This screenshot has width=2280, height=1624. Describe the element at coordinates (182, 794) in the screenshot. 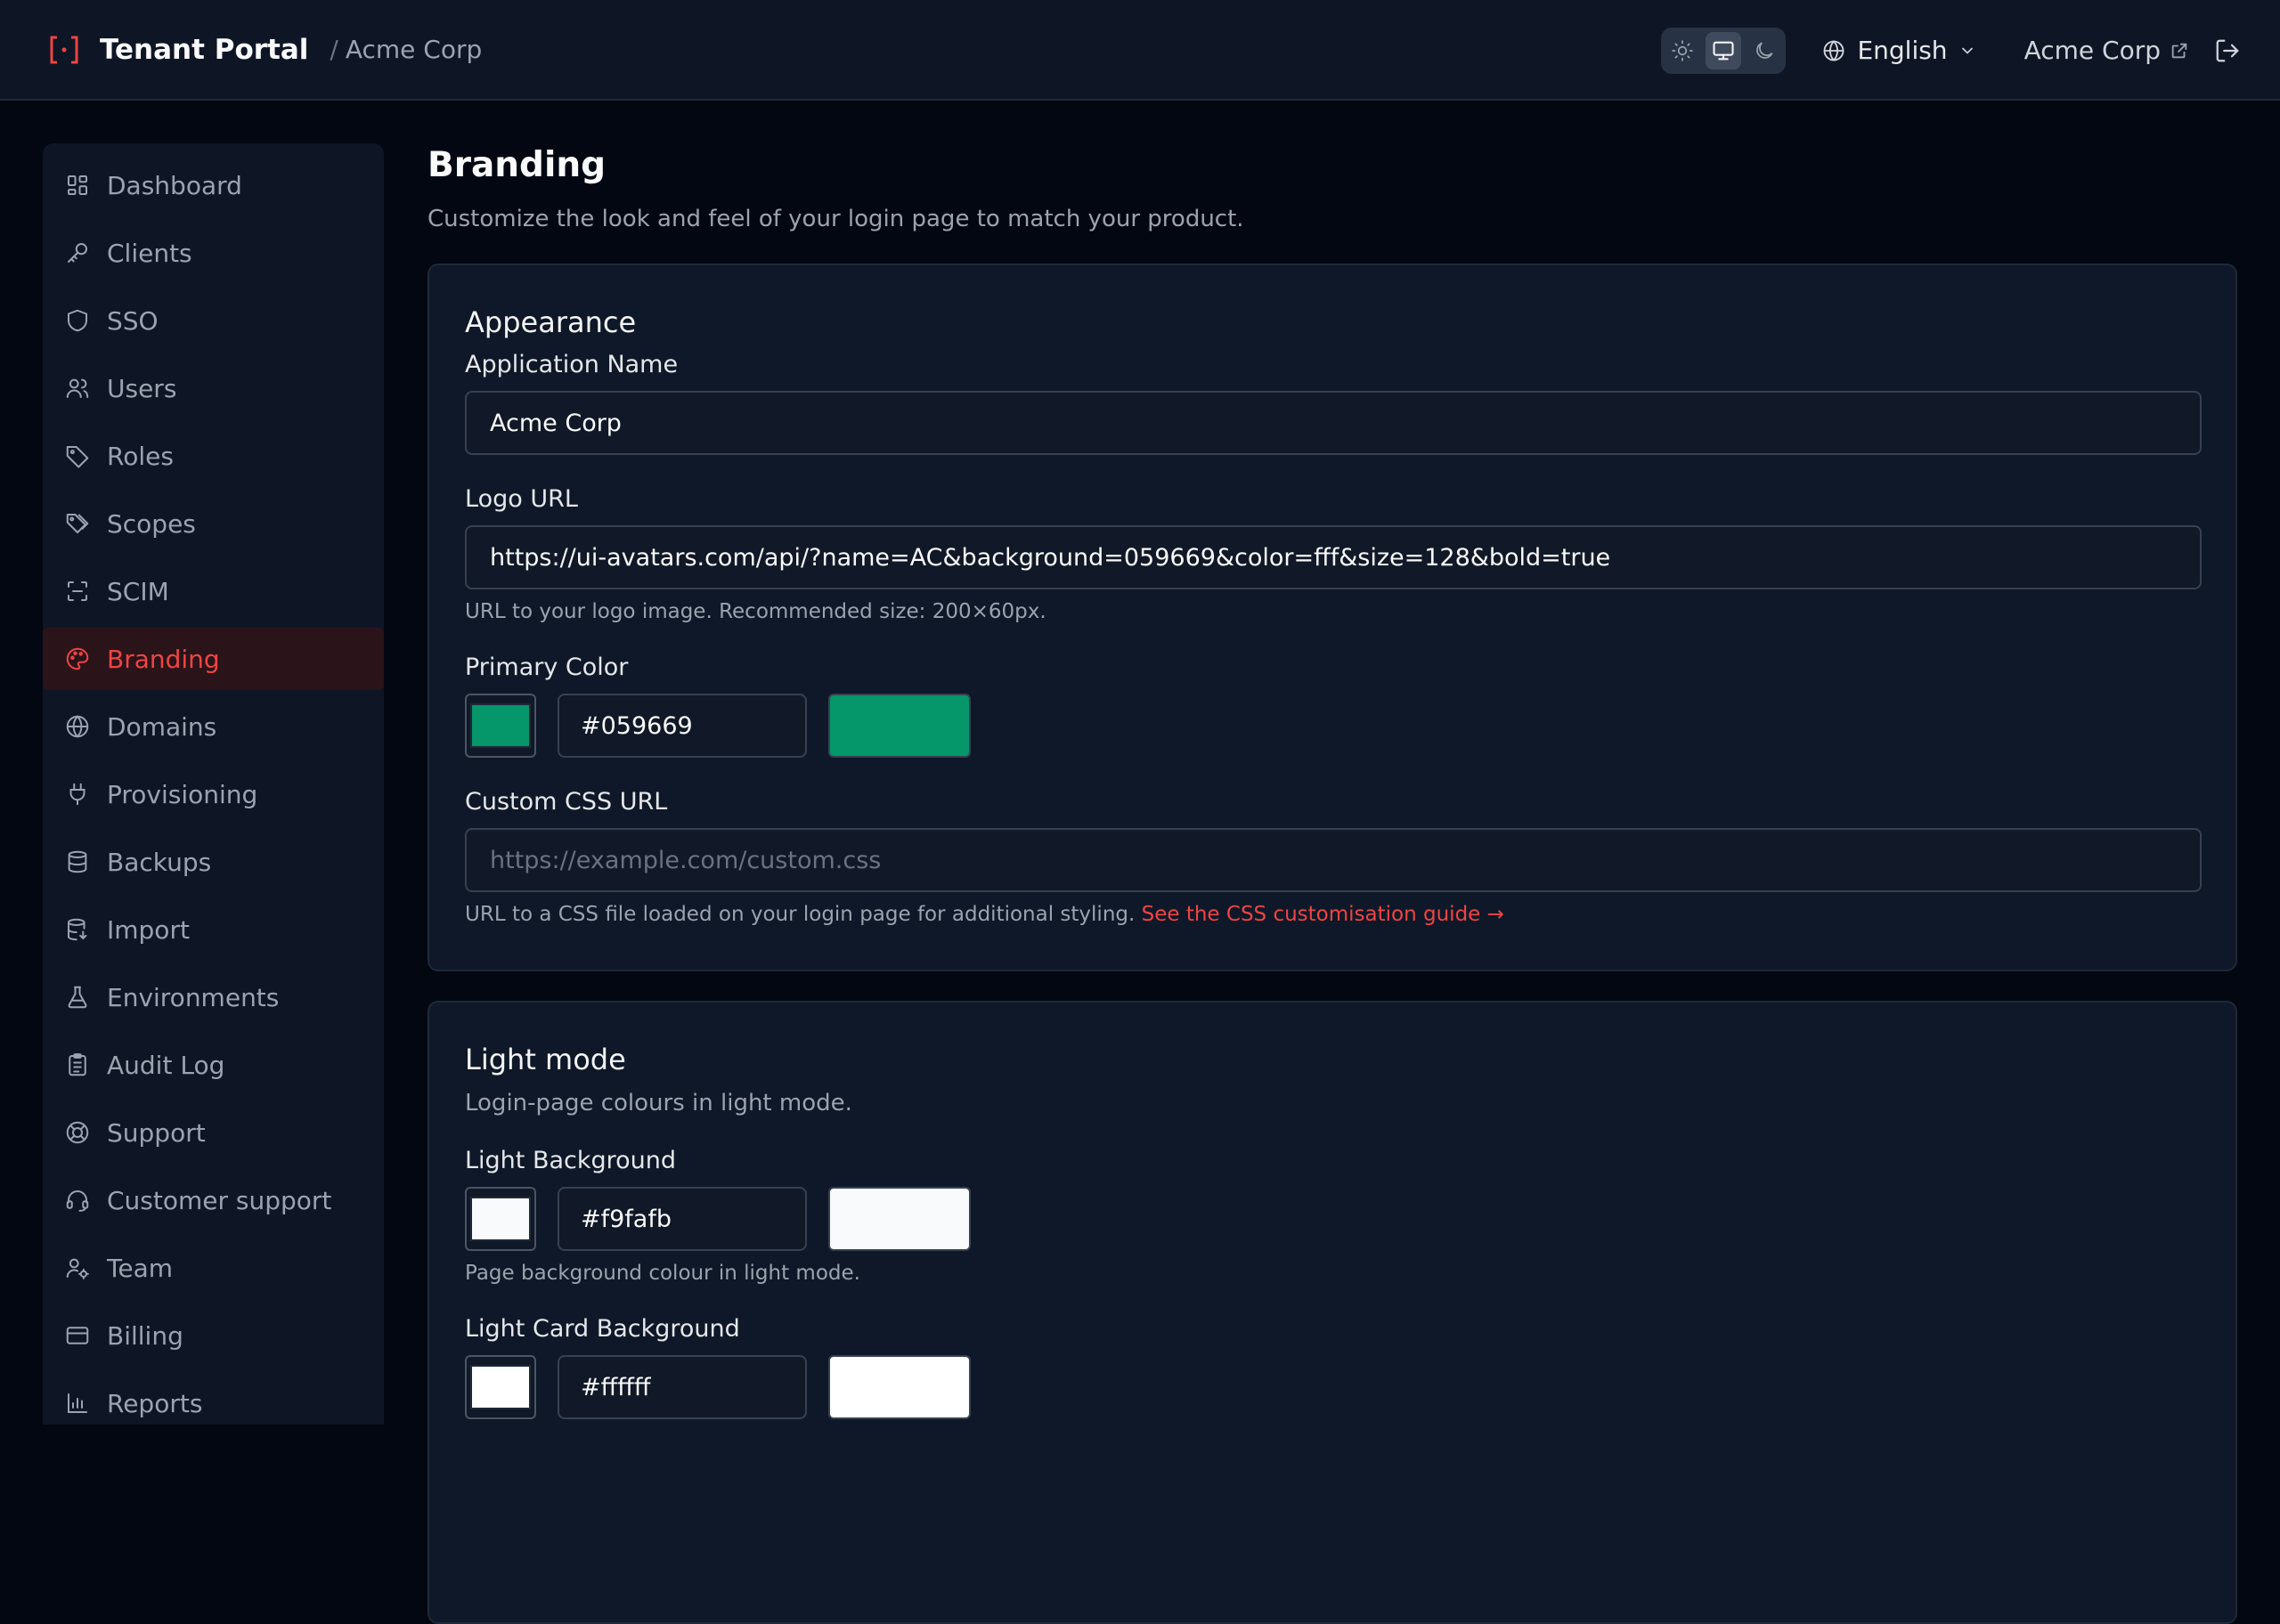

I see `sidebar-item-label: Provisioning` at that location.